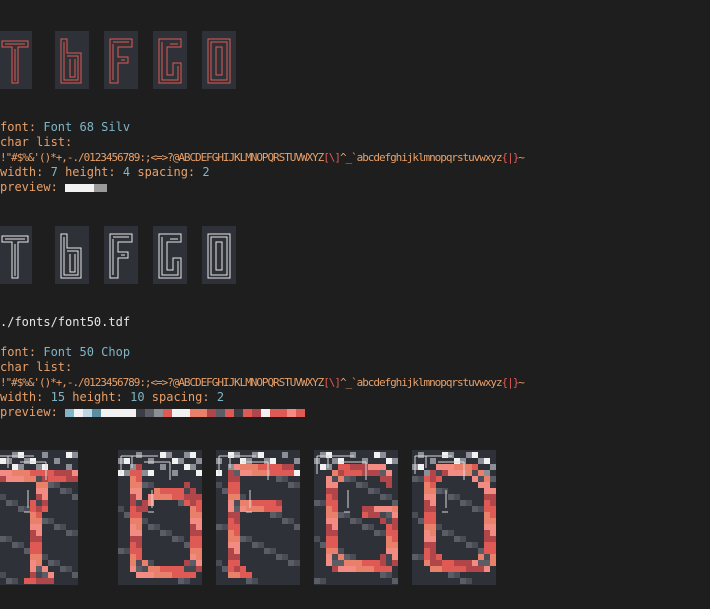 This screenshot has width=710, height=609. What do you see at coordinates (421, 382) in the screenshot?
I see `chars-part-c-2: ^_`abcdefghijklmnopqrstuvwxyz` at bounding box center [421, 382].